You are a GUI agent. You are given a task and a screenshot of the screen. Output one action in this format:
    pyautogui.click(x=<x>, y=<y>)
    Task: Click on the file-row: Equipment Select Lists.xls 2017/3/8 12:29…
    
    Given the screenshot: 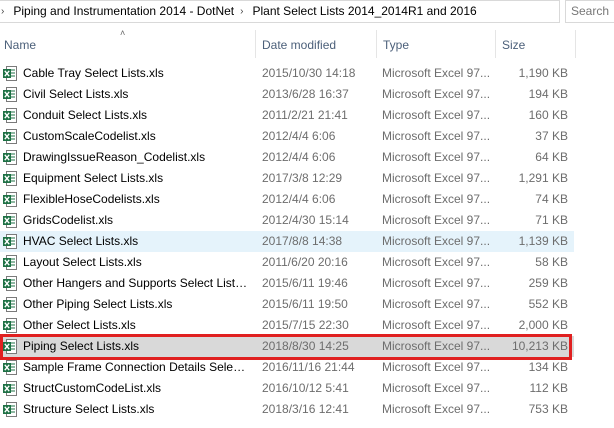 What is the action you would take?
    pyautogui.click(x=307, y=178)
    